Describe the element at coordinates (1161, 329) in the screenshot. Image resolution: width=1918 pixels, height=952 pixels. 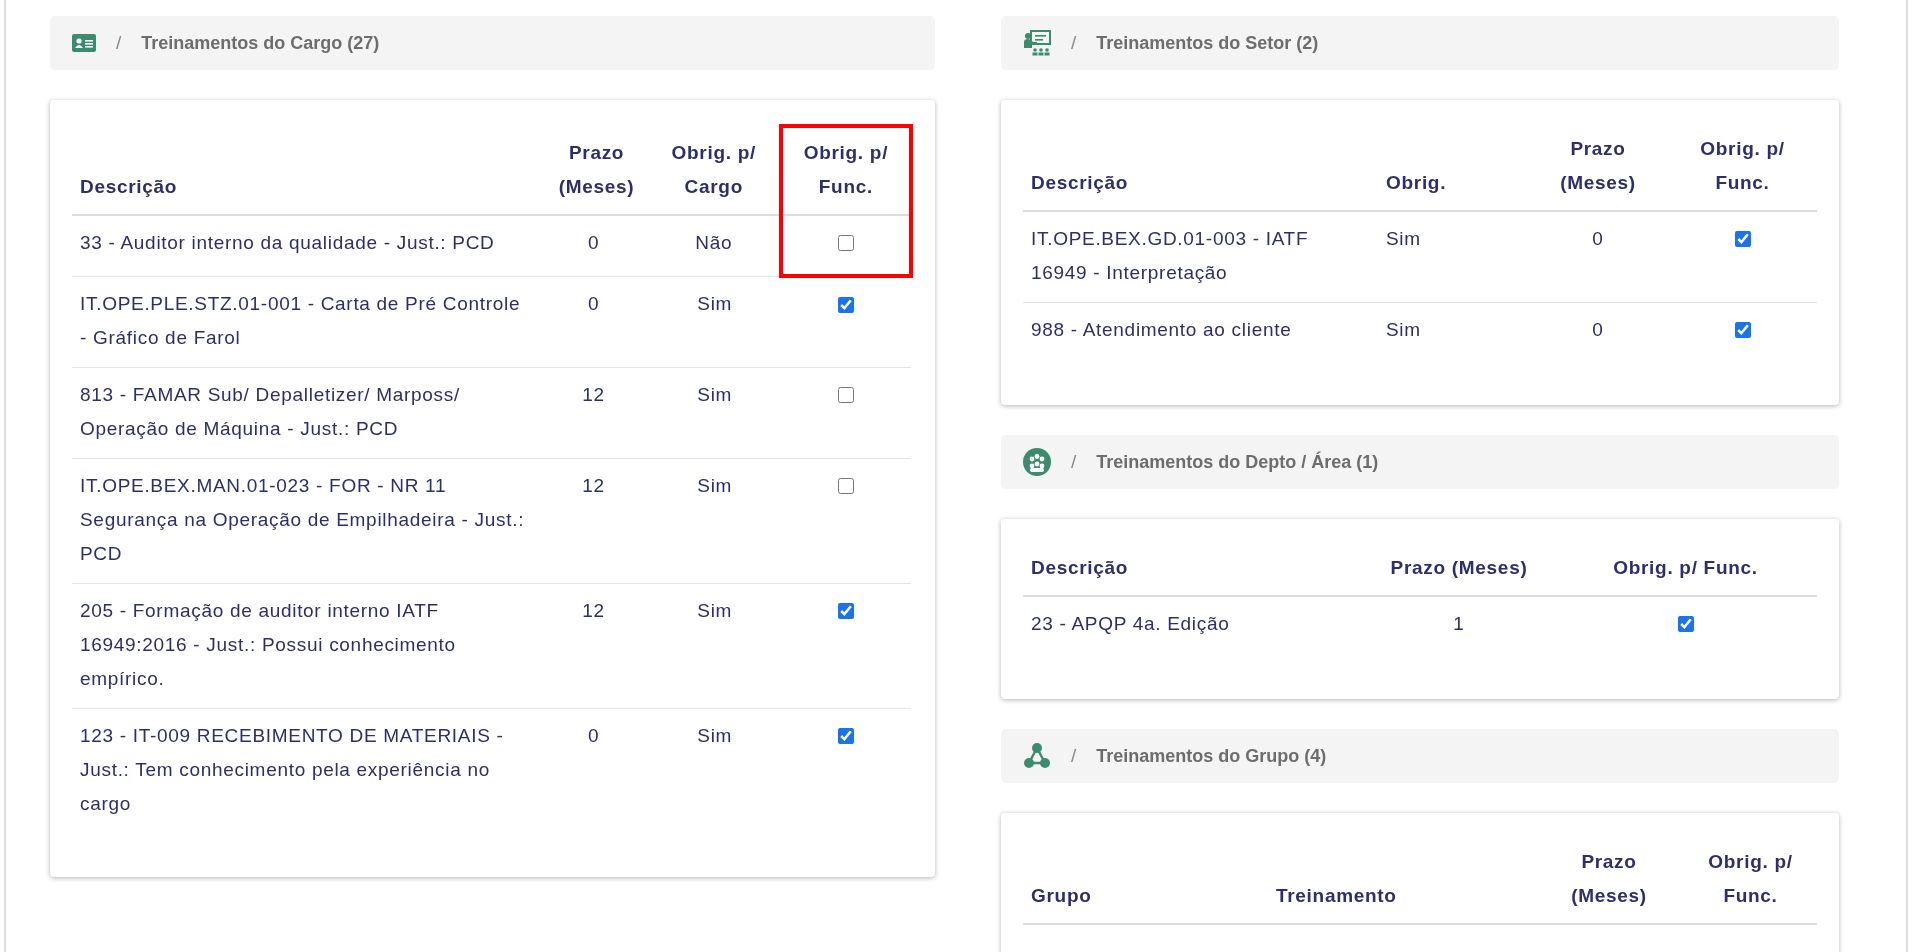
I see `table-cell: 988 - Atendimento ao cliente` at that location.